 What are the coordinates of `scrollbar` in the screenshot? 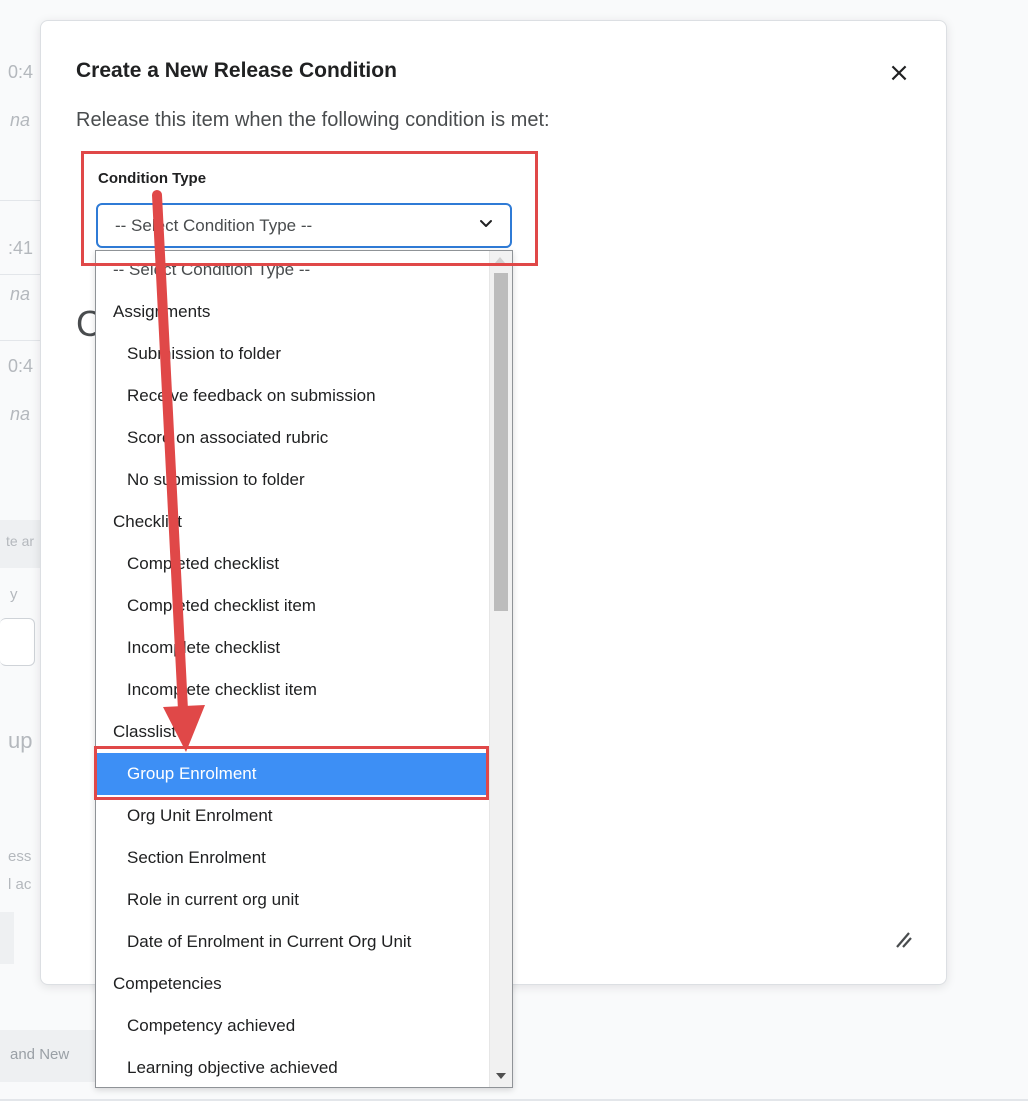 It's located at (500, 669).